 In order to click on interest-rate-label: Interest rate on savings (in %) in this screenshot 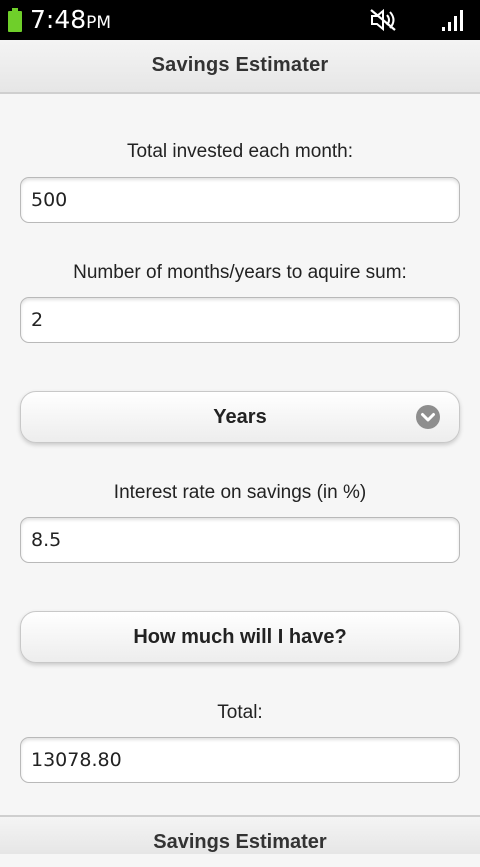, I will do `click(240, 492)`.